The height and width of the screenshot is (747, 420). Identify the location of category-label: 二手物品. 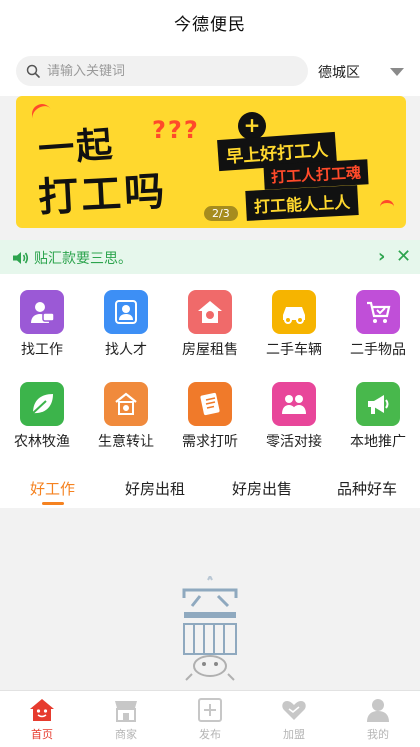
(378, 350).